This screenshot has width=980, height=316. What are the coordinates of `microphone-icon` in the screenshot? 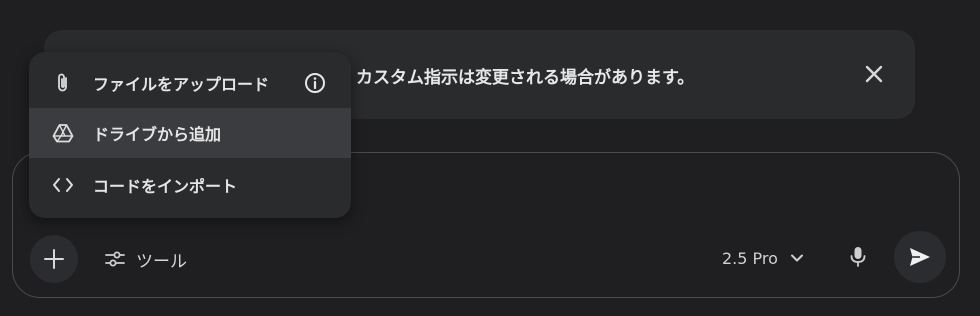 It's located at (858, 257).